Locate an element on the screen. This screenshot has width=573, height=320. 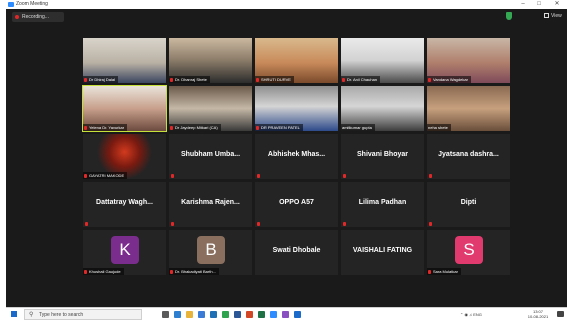
participant-avatar: S is located at coordinates (469, 250).